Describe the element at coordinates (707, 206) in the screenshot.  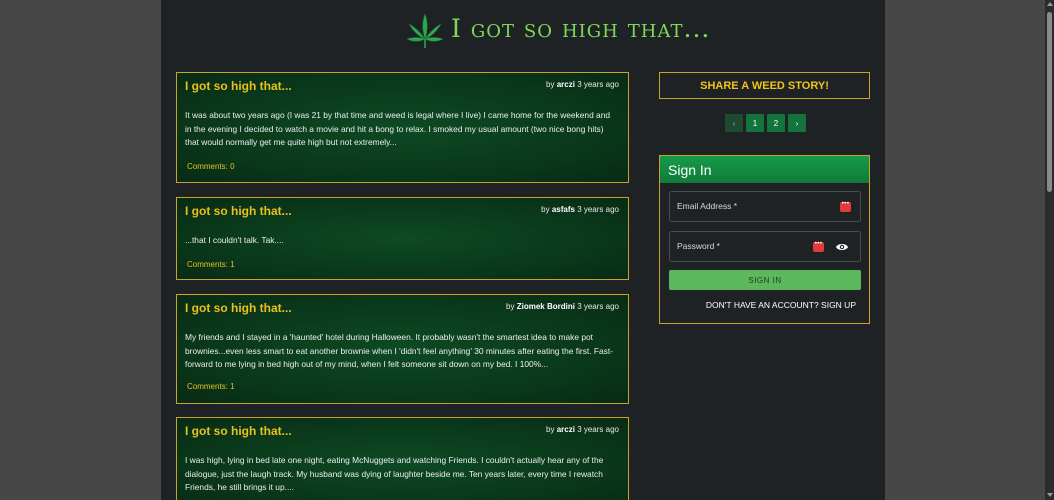
I see `email-label: Email Address *` at that location.